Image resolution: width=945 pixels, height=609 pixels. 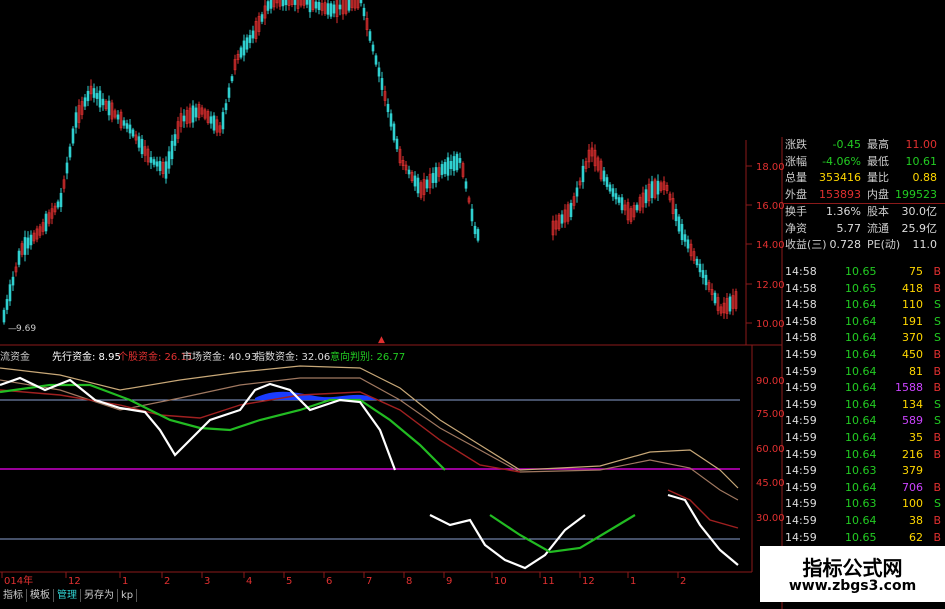 What do you see at coordinates (864, 245) in the screenshot?
I see `quote-row: 收益(三) 0.728 PE(动) 11.0` at bounding box center [864, 245].